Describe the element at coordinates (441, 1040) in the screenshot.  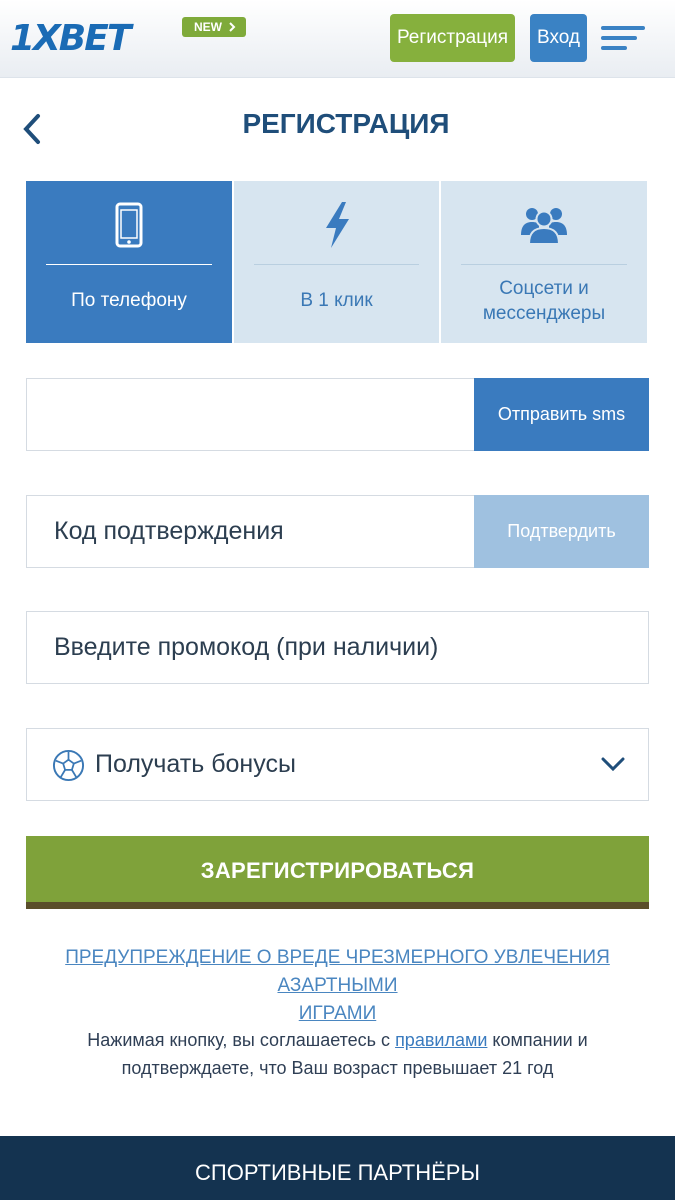
I see `rules-link: правилами` at that location.